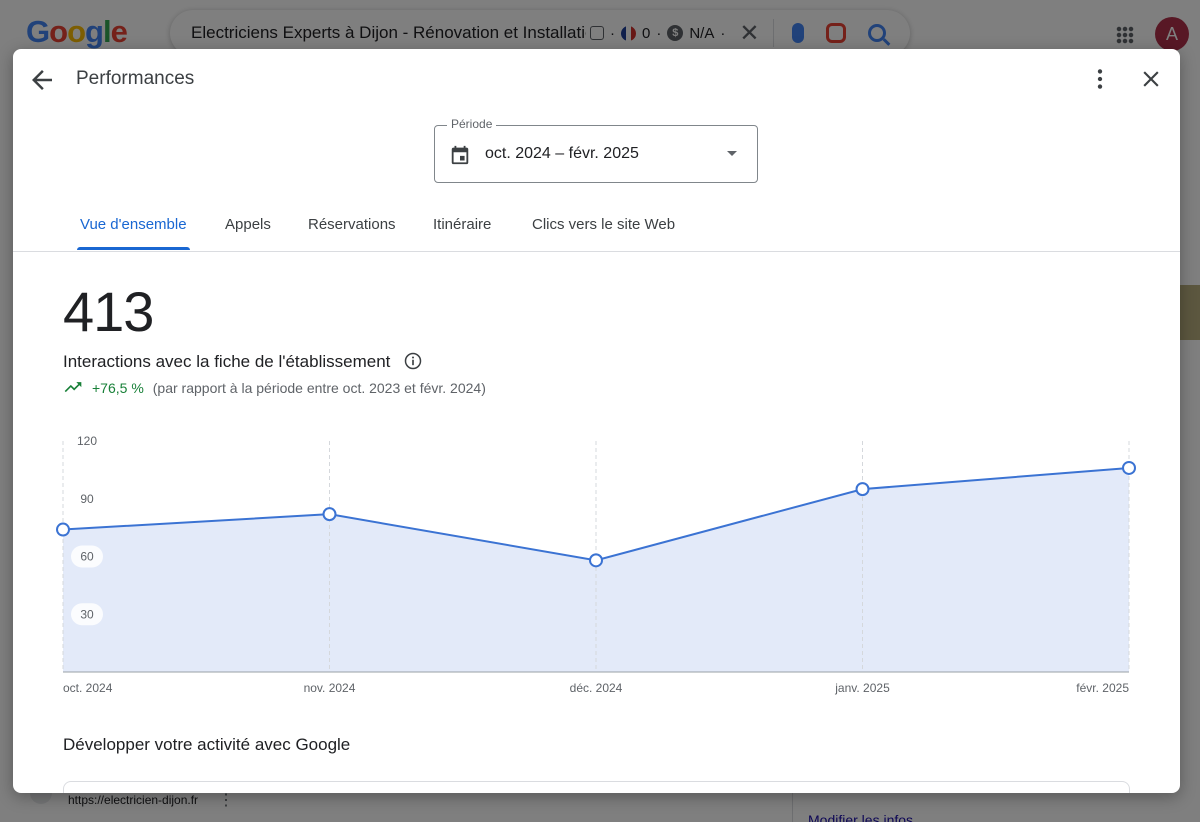 Image resolution: width=1200 pixels, height=822 pixels. Describe the element at coordinates (133, 224) in the screenshot. I see `tab-overview: Vue d'ensemble` at that location.